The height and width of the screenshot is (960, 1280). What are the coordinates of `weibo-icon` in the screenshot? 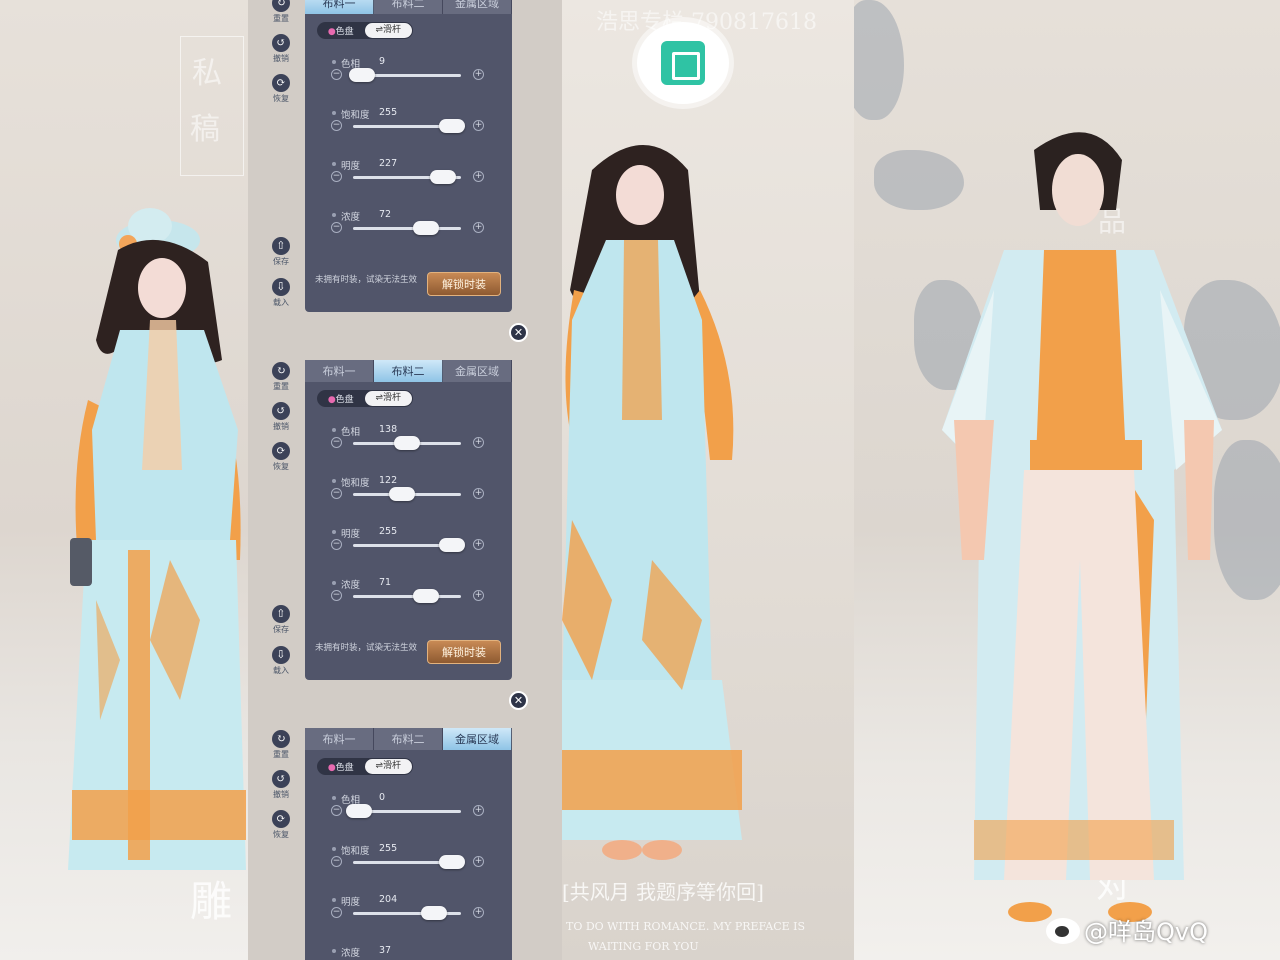 It's located at (1063, 931).